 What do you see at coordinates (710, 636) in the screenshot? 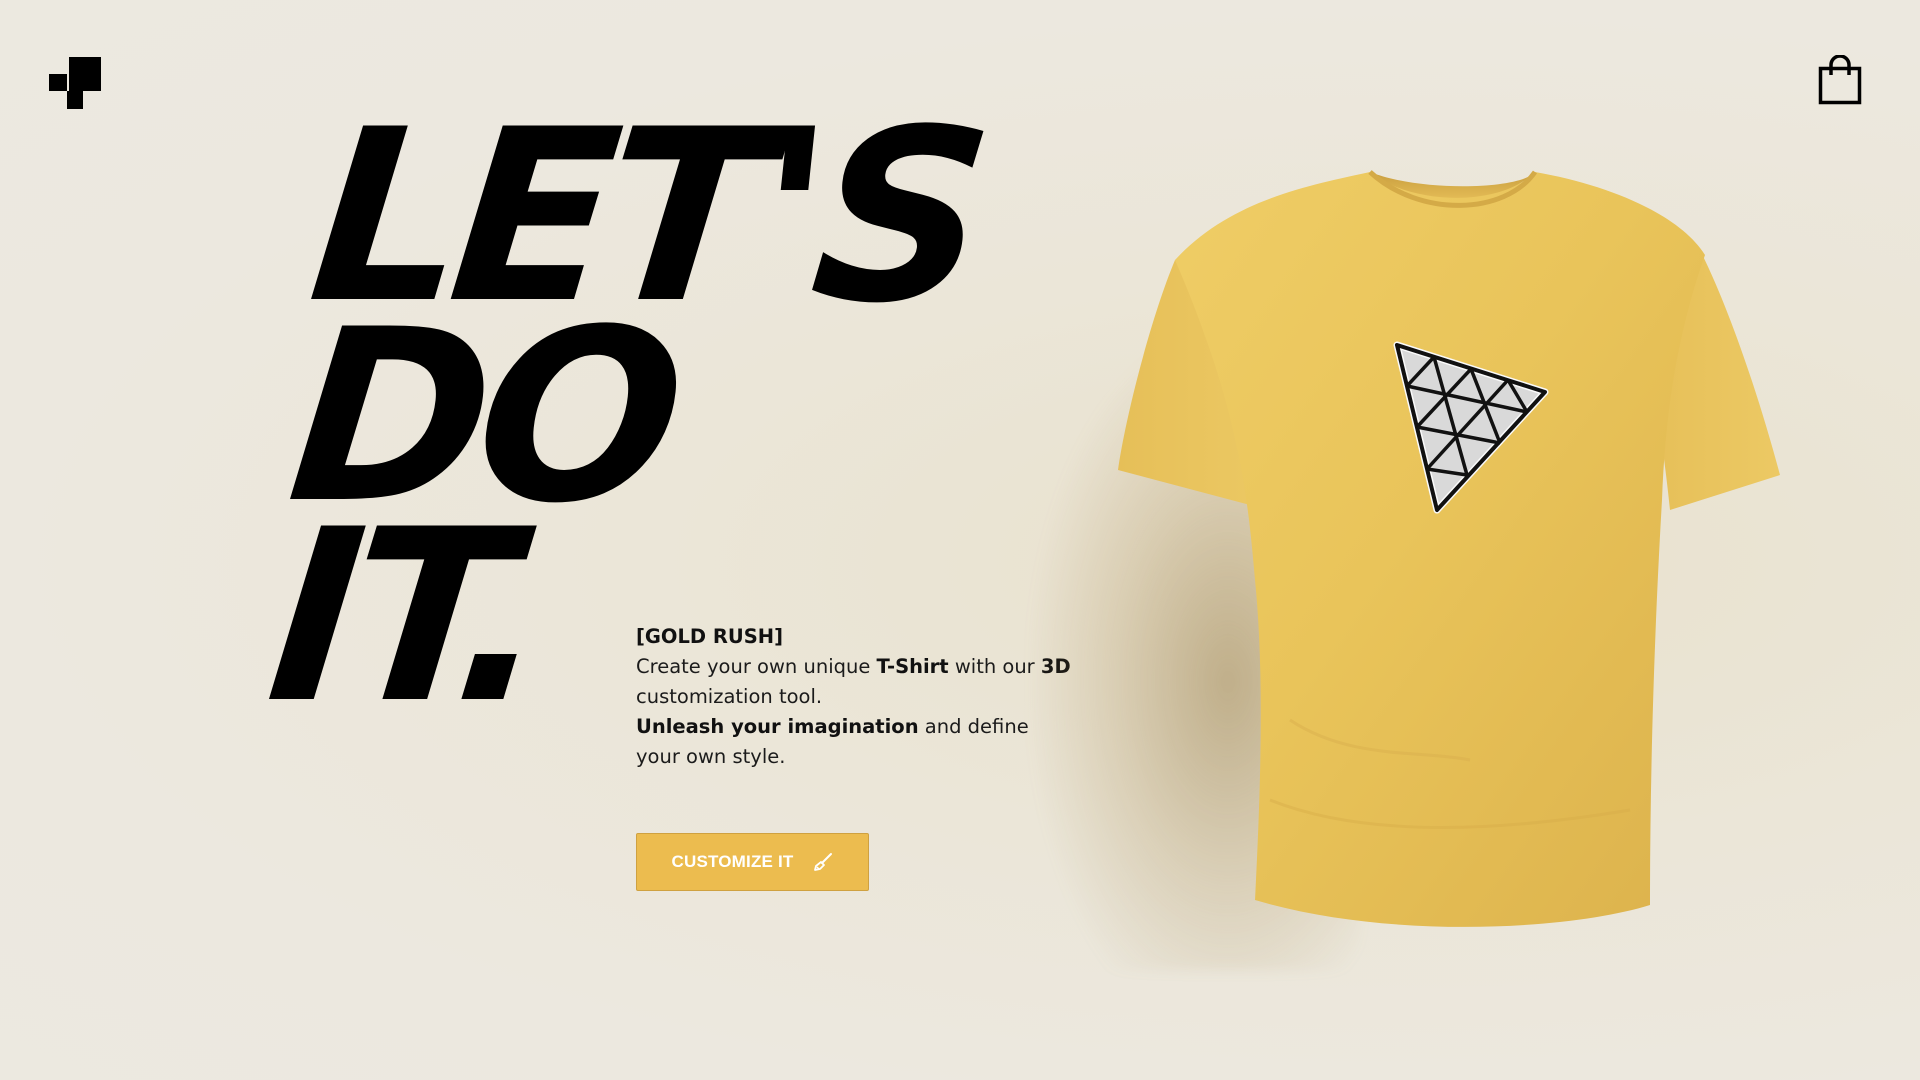
I see `collection-tagline: [GOLD RUSH]` at bounding box center [710, 636].